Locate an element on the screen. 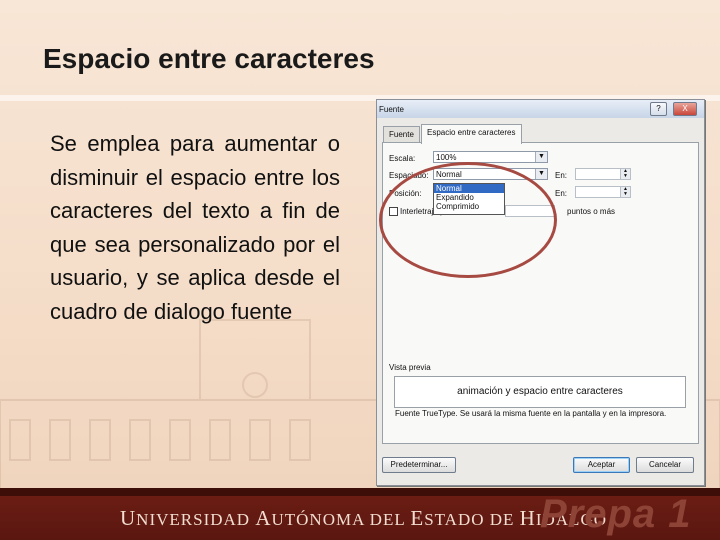 The height and width of the screenshot is (540, 720). tab-fuente: Fuente is located at coordinates (401, 134).